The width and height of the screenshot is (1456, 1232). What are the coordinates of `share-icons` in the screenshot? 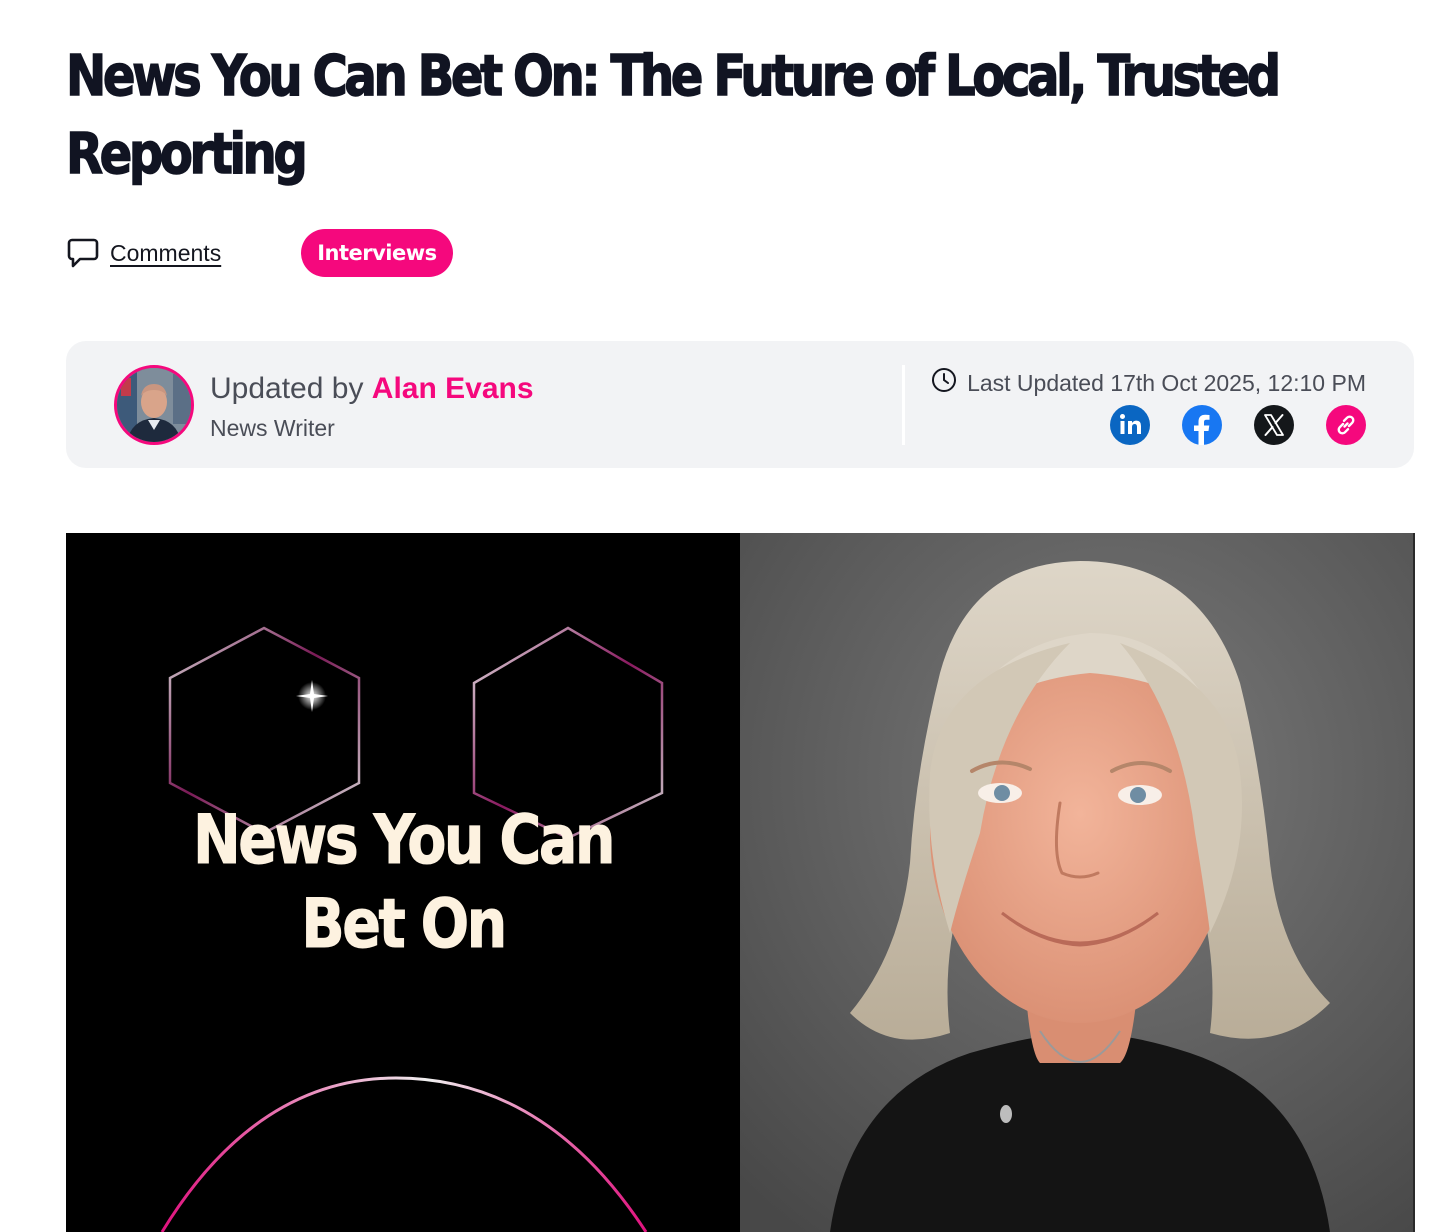 It's located at (1238, 425).